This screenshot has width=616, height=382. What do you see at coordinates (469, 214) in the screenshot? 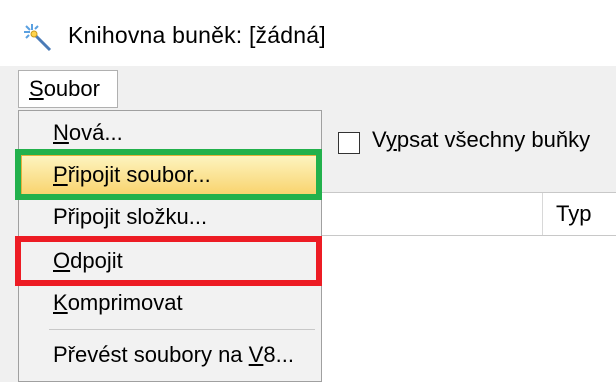
I see `cell-list-header: Typ` at bounding box center [469, 214].